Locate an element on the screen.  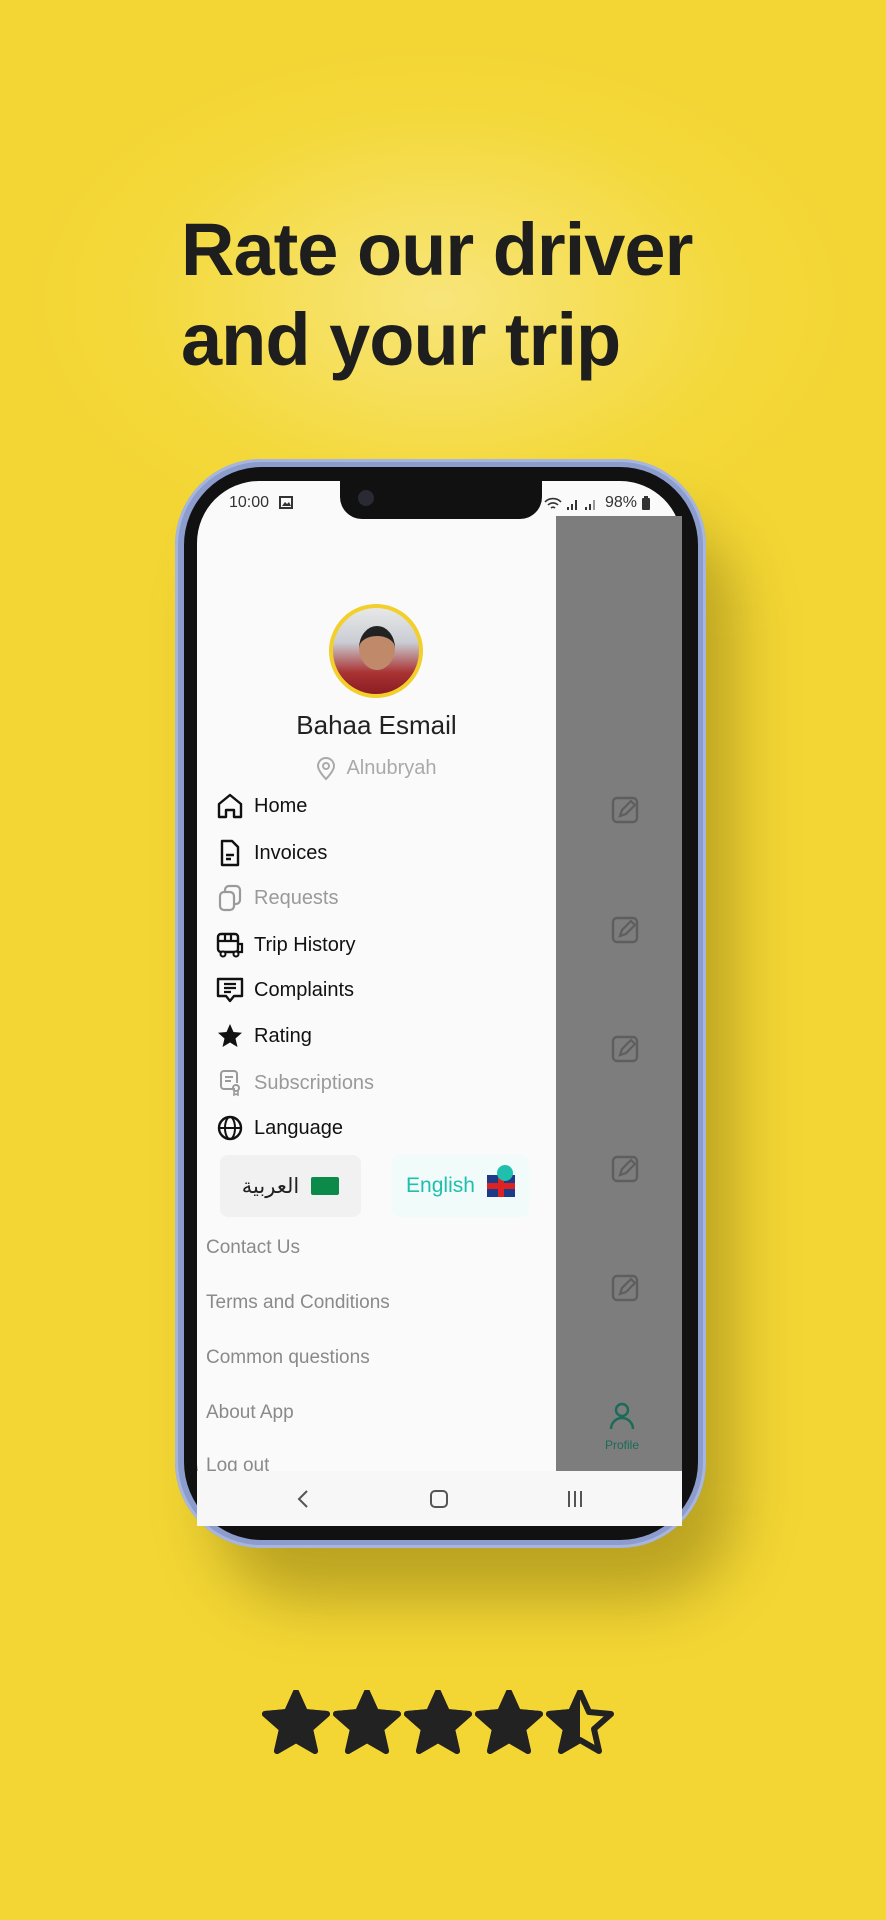
check-icon is located at coordinates (504, 1173).